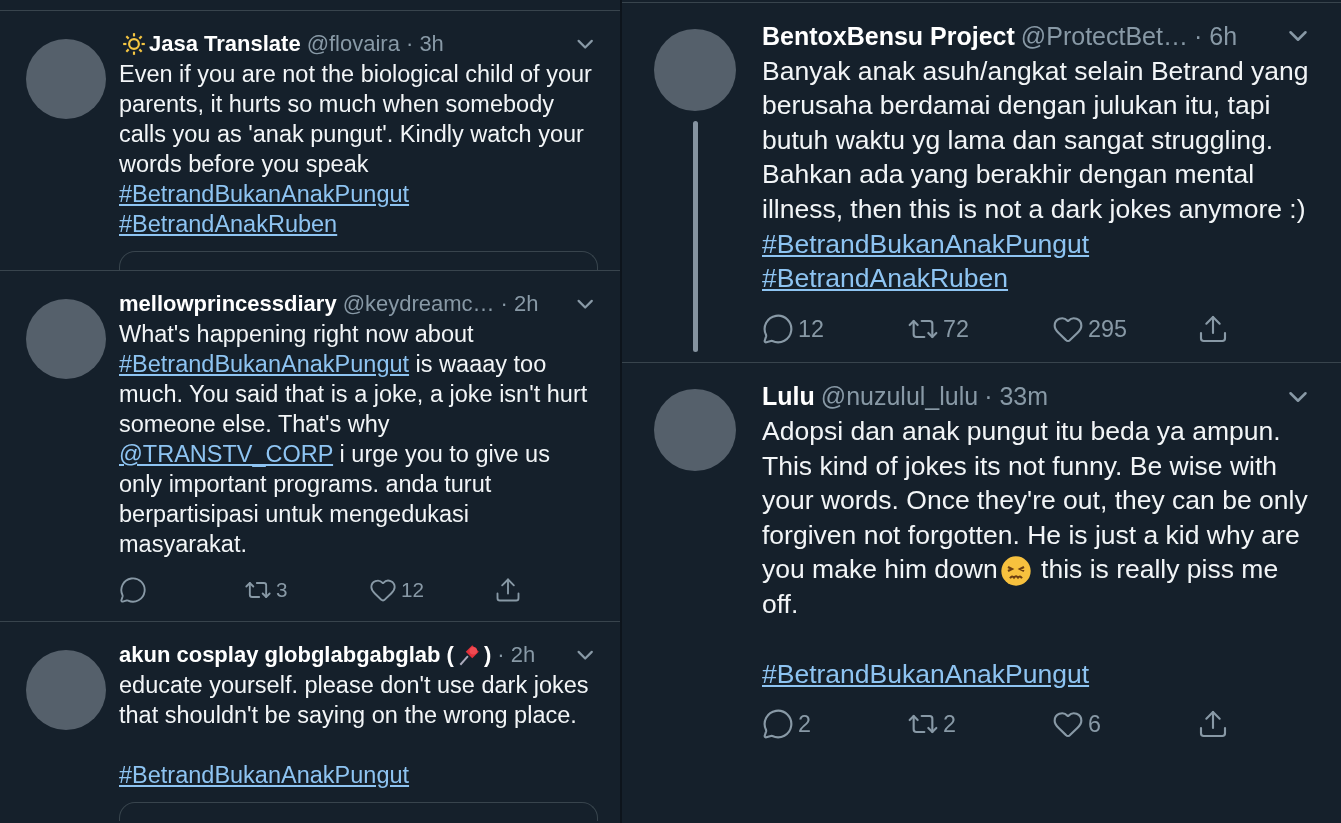  Describe the element at coordinates (788, 396) in the screenshot. I see `display-name: Lulu` at that location.